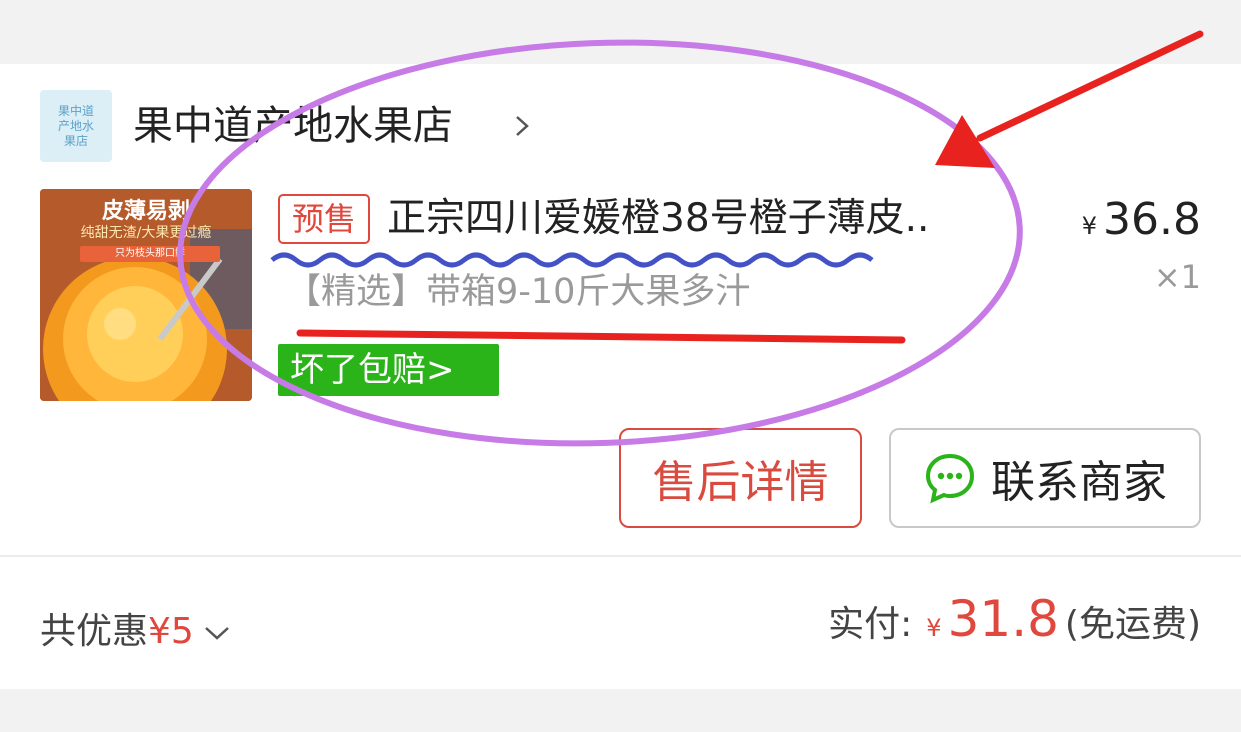 The height and width of the screenshot is (732, 1241). What do you see at coordinates (388, 370) in the screenshot?
I see `guarantee-badge: 坏了包赔>` at bounding box center [388, 370].